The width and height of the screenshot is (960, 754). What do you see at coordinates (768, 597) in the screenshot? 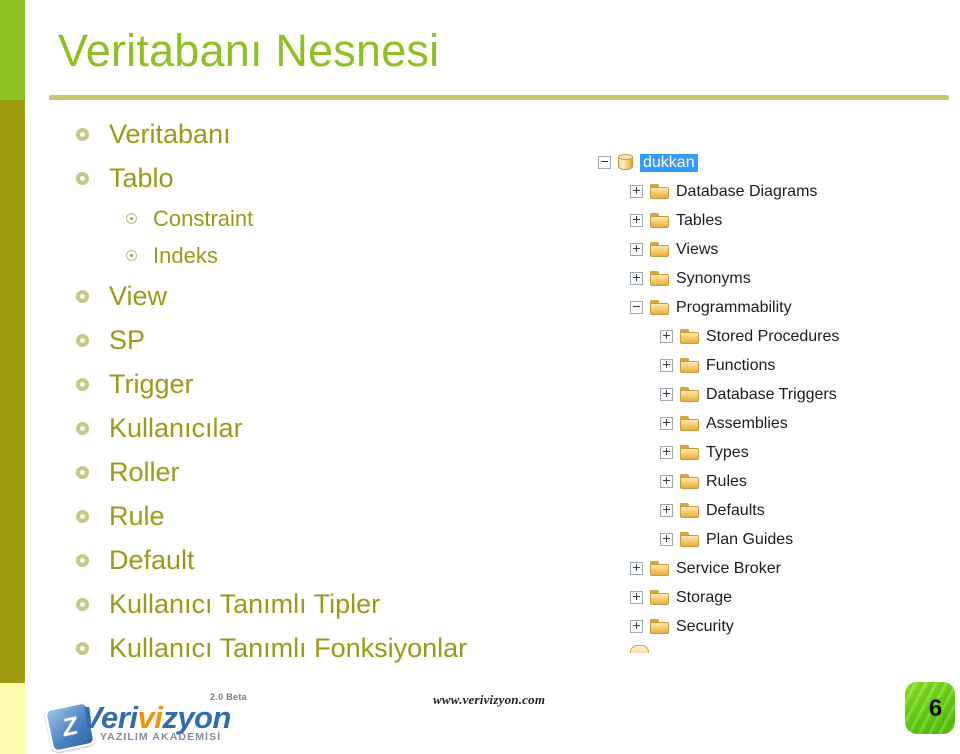
I see `tree-node: Storage` at bounding box center [768, 597].